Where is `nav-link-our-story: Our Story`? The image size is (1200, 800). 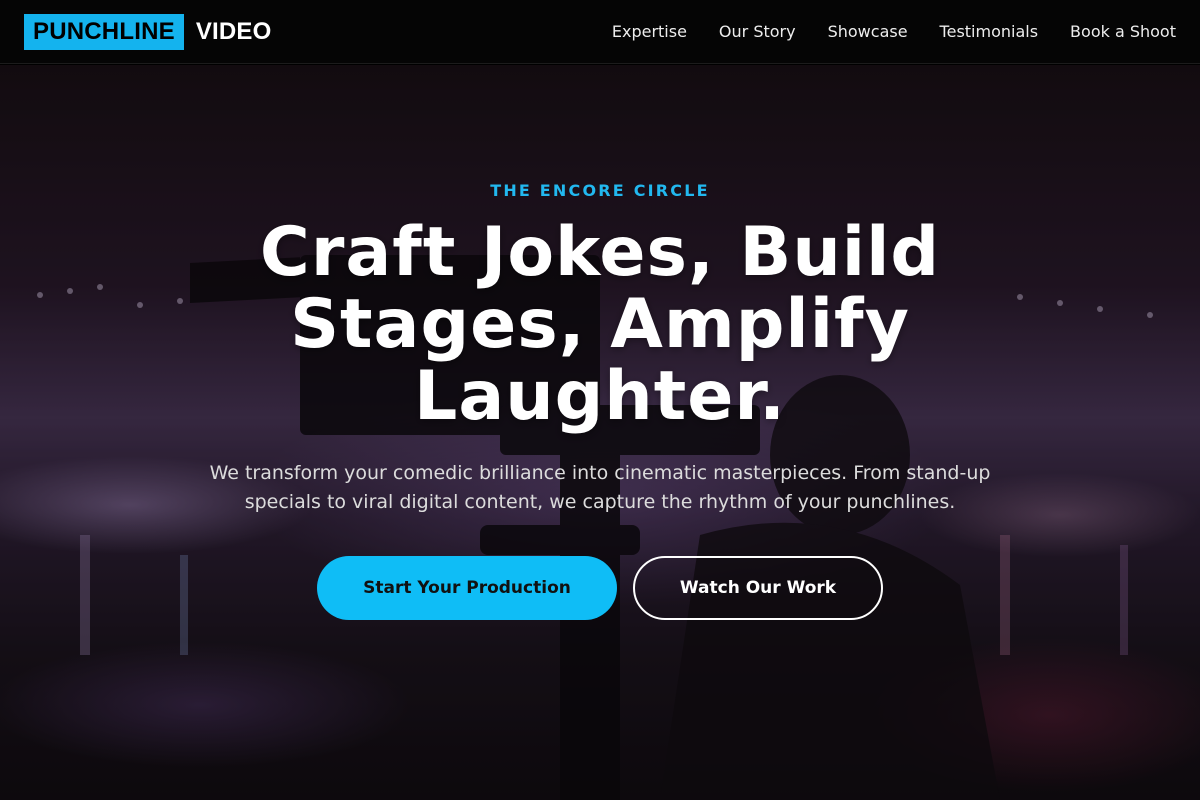 nav-link-our-story: Our Story is located at coordinates (757, 31).